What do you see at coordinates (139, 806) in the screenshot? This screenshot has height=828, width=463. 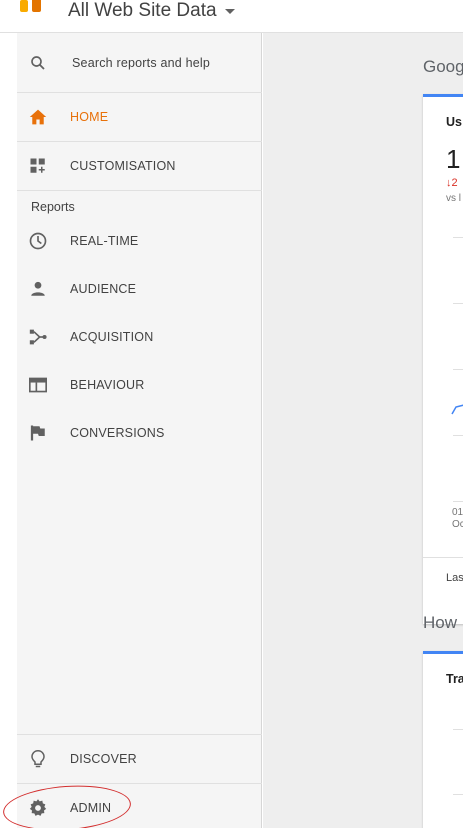 I see `nav-admin: ADMIN` at bounding box center [139, 806].